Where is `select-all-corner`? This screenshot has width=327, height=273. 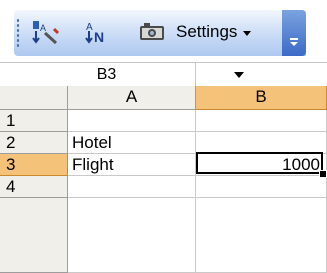
select-all-corner is located at coordinates (34, 98).